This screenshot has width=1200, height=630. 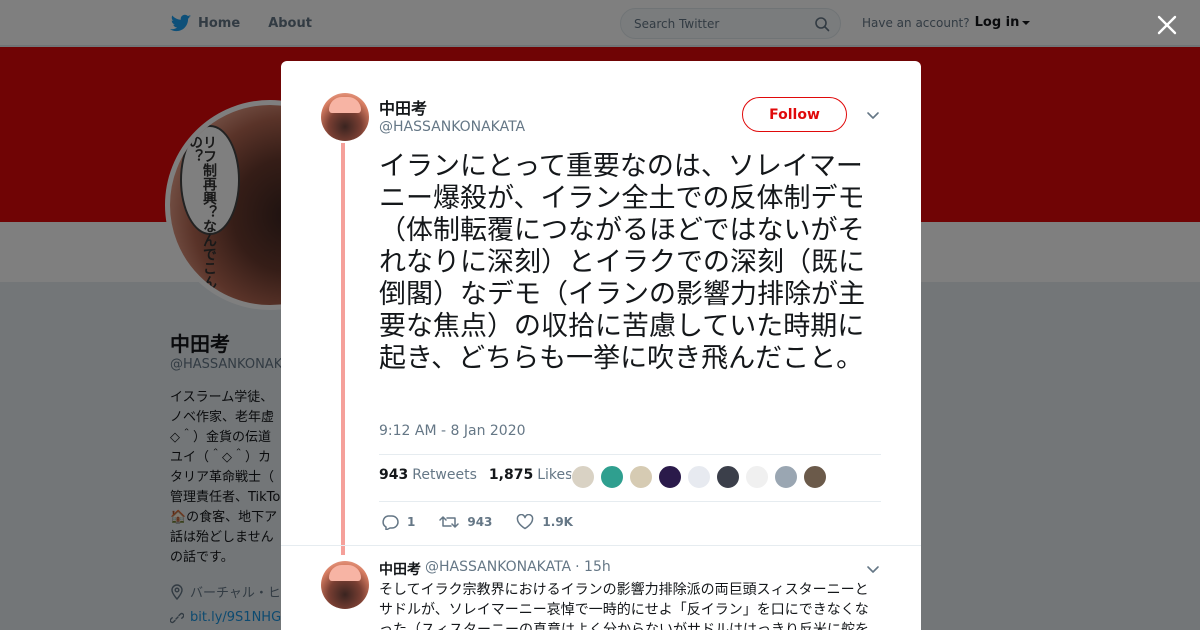 I want to click on follow-button: Follow, so click(x=794, y=114).